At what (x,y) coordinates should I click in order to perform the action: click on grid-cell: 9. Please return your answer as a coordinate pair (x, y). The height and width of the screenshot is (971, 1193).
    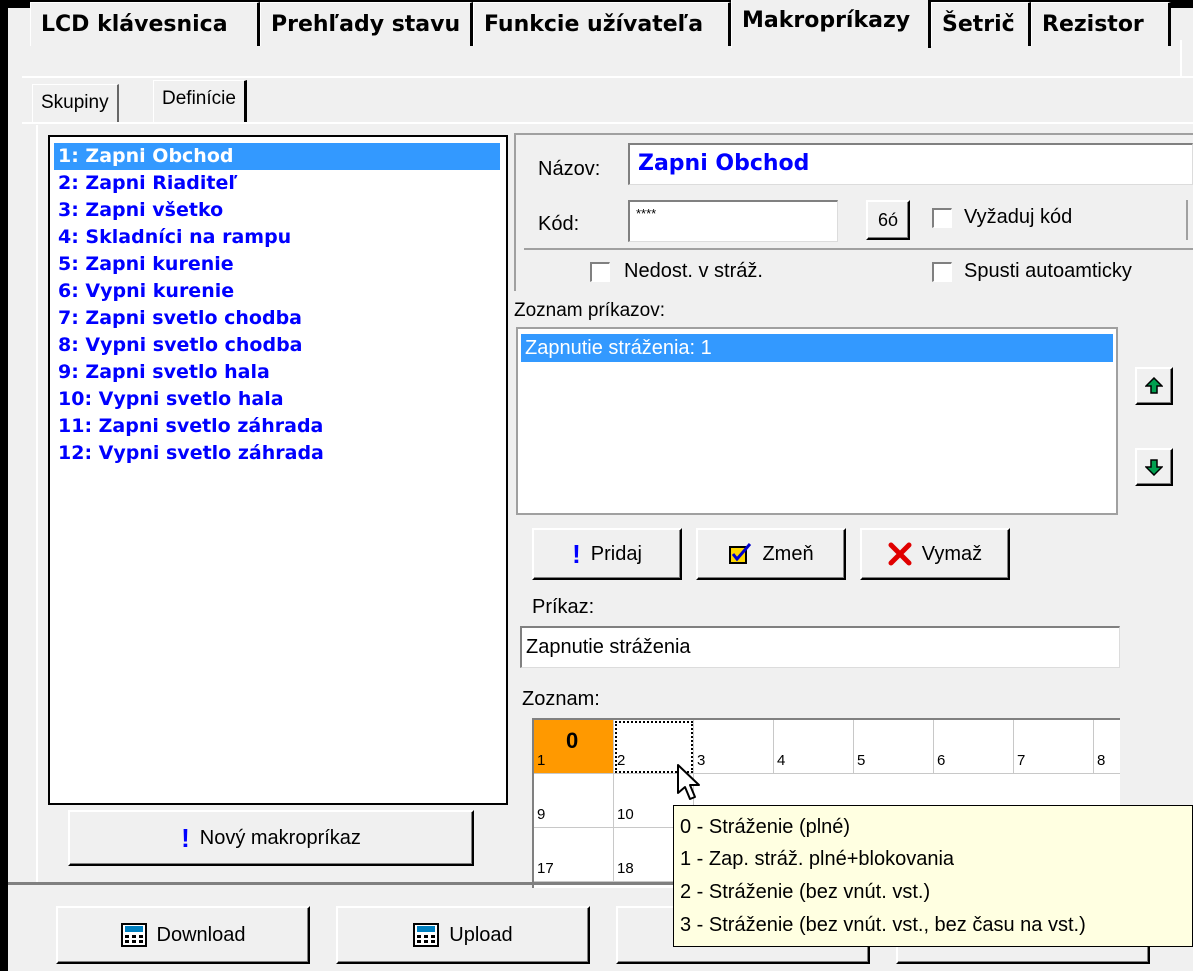
    Looking at the image, I should click on (574, 801).